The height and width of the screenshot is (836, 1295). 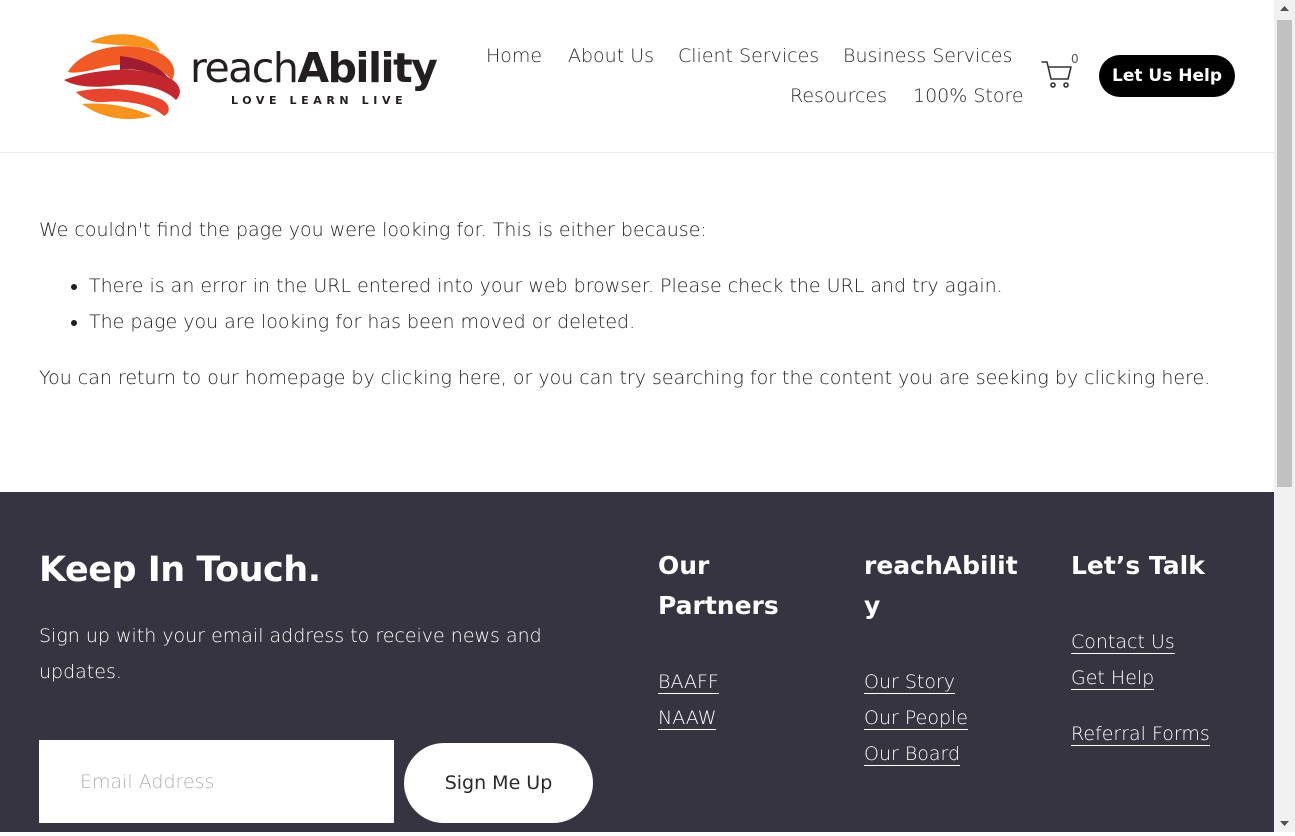 I want to click on let-us-help-button: Let Us Help, so click(x=1167, y=76).